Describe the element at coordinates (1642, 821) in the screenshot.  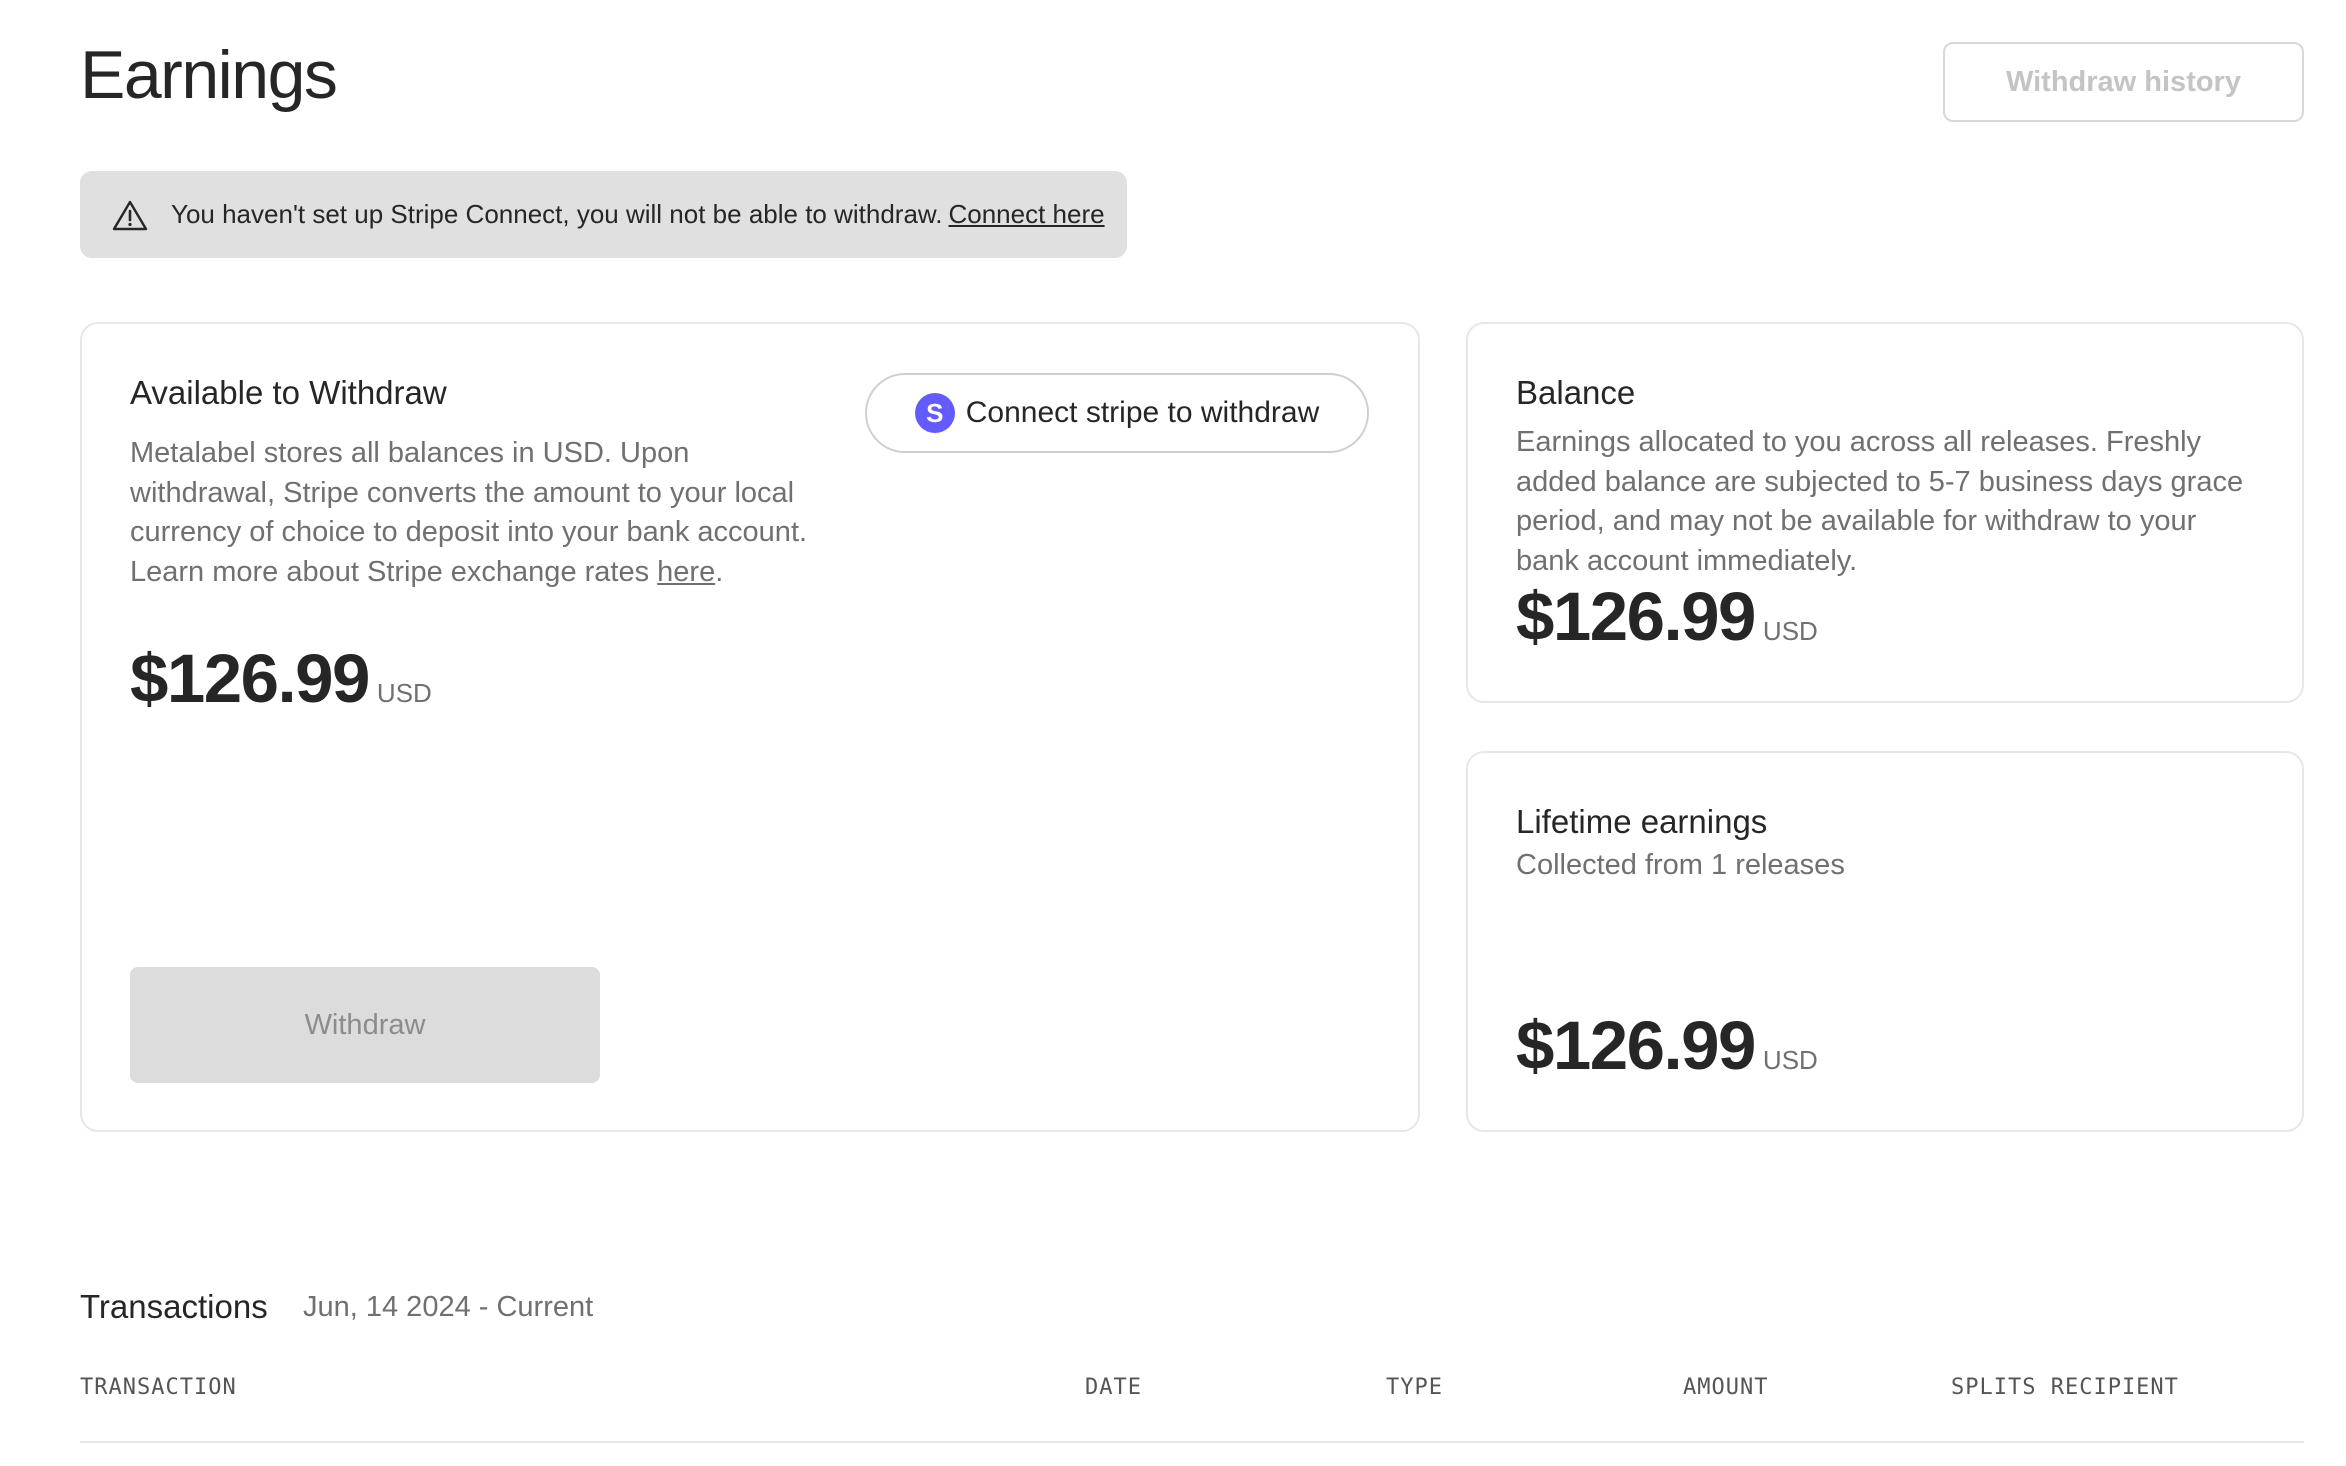
I see `lifetime-title: Lifetime earnings` at that location.